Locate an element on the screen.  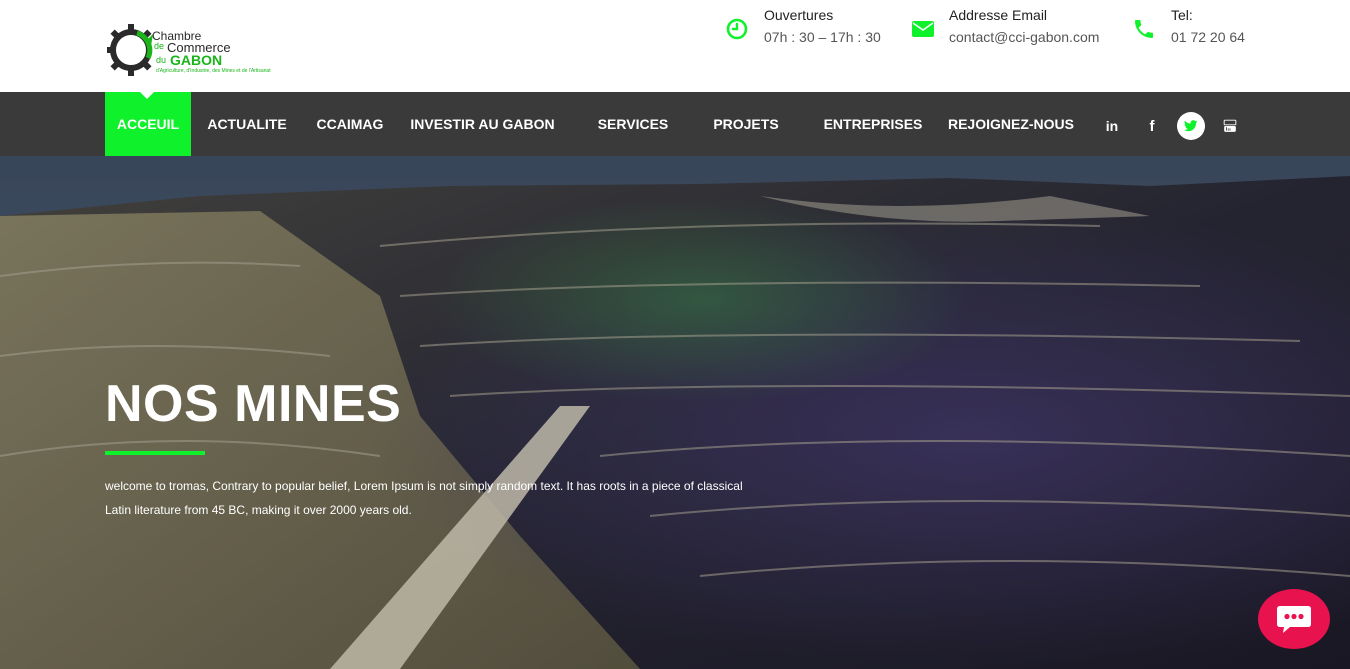
nav-item-rejoignez-nous: REJOIGNEZ-NOUS is located at coordinates (1011, 124).